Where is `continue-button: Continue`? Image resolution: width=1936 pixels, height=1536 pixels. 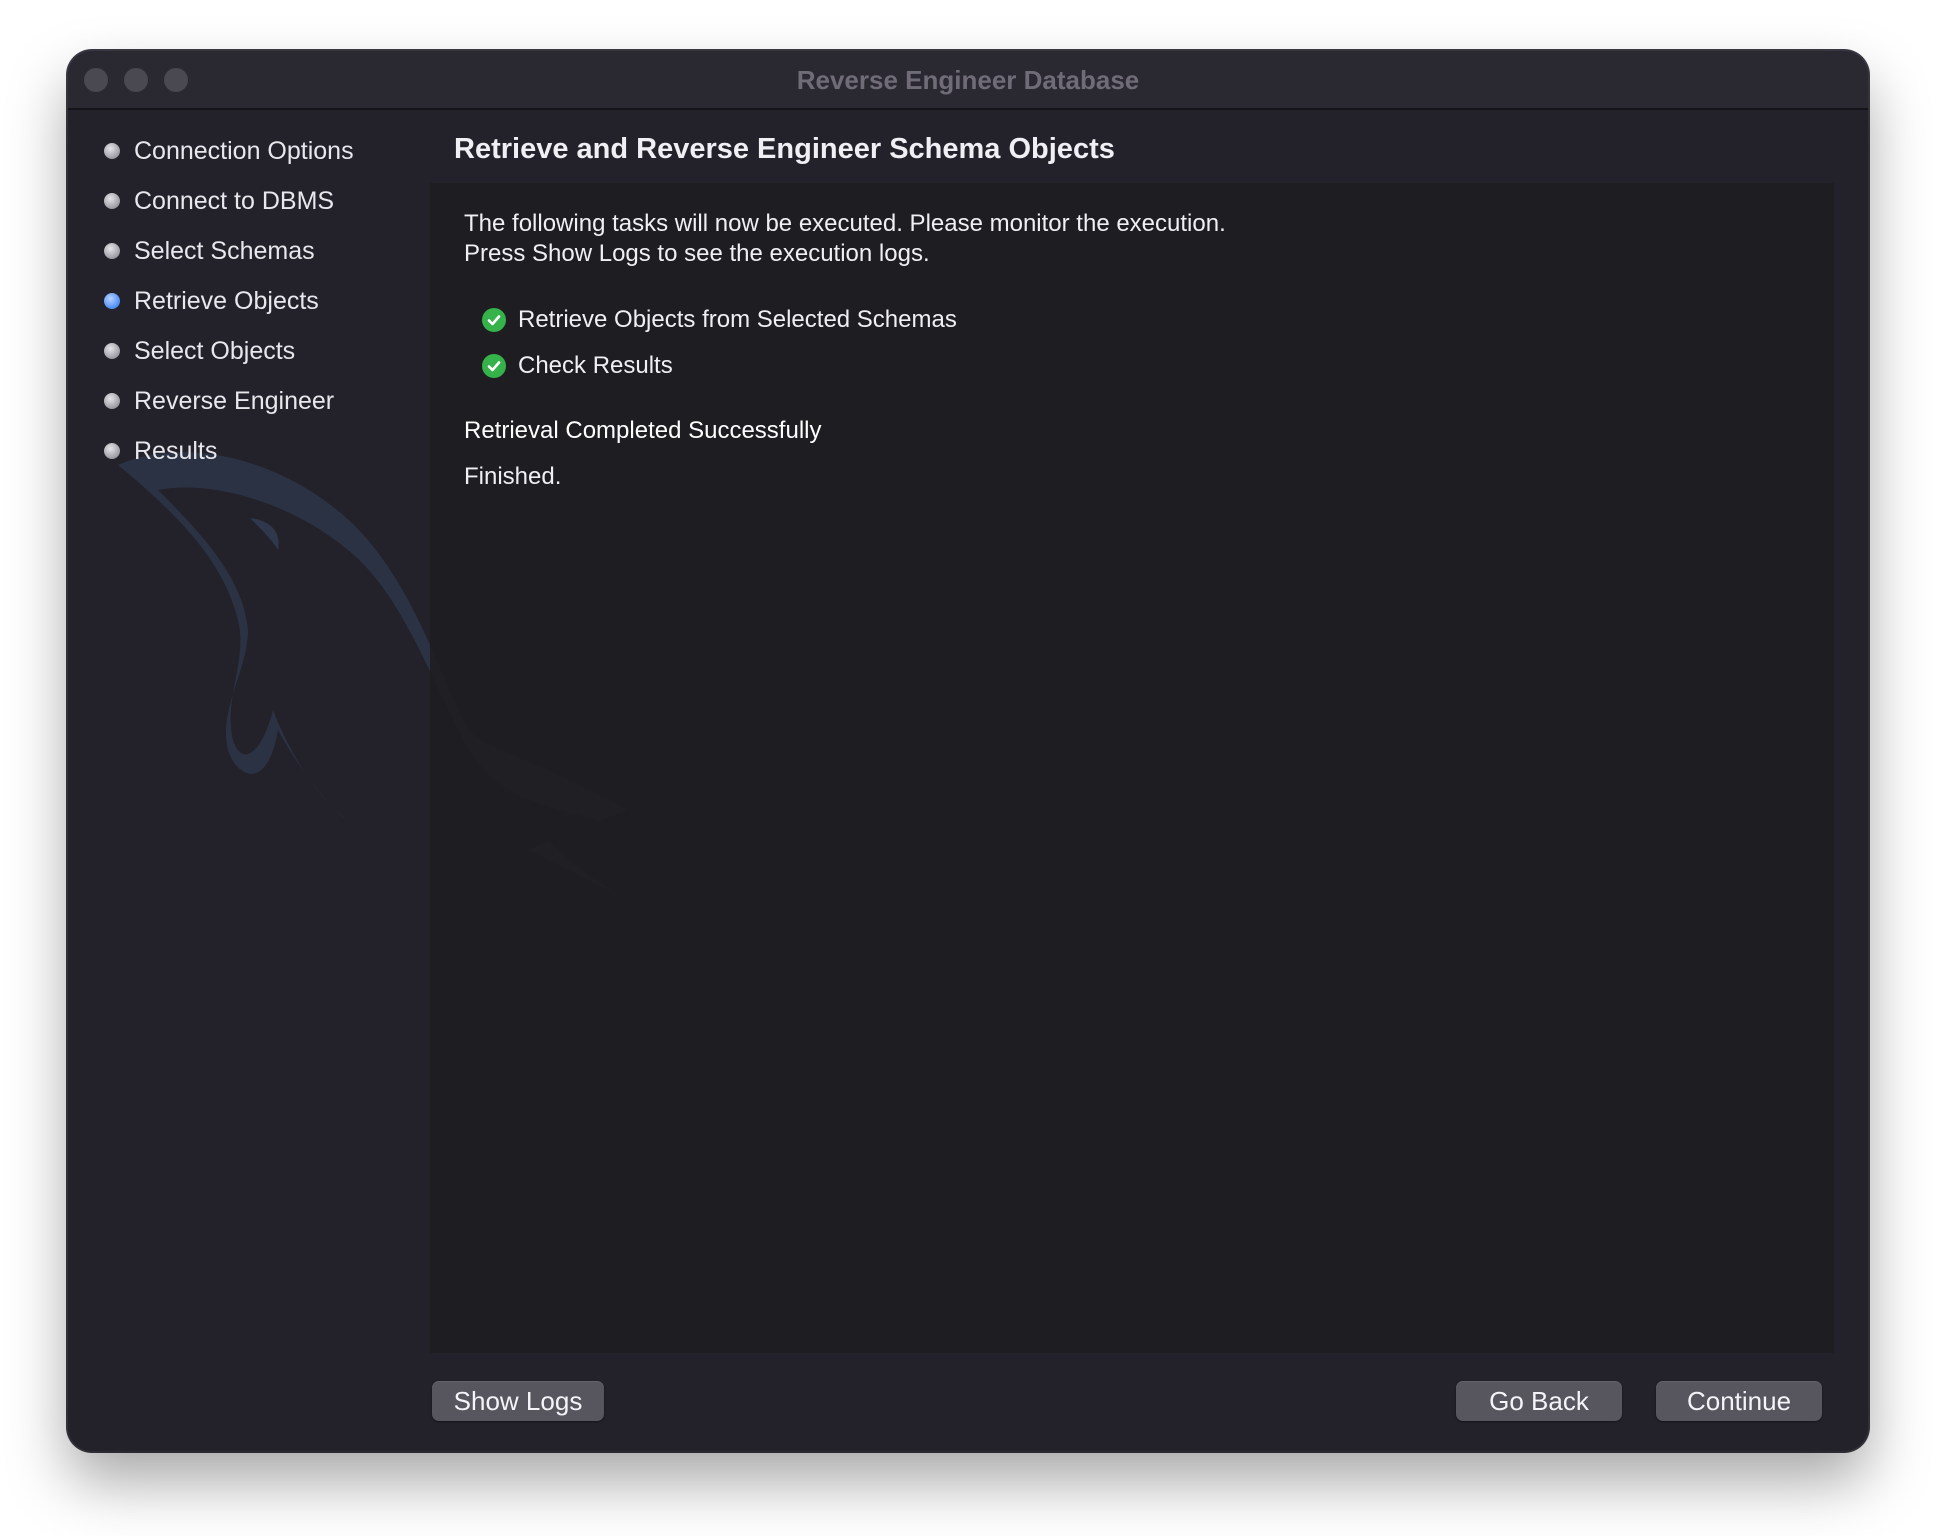 continue-button: Continue is located at coordinates (1739, 1401).